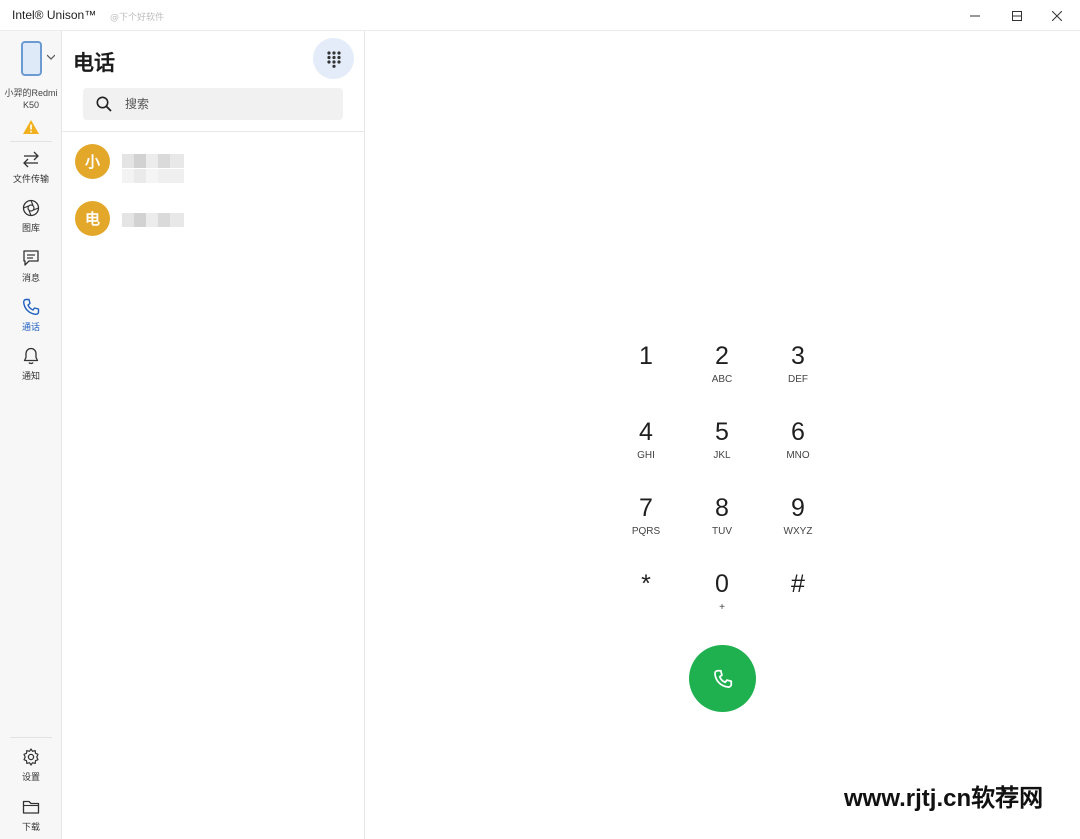 Image resolution: width=1080 pixels, height=839 pixels. Describe the element at coordinates (153, 176) in the screenshot. I see `contact-detail-redacted` at that location.